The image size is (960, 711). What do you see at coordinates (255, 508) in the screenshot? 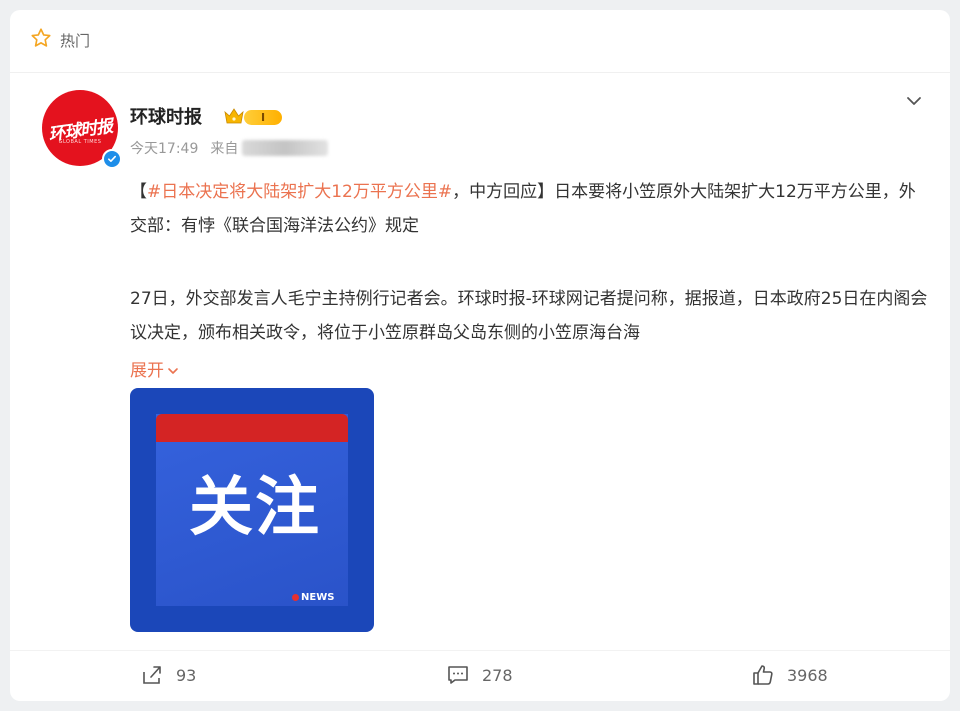
I see `image-title: 关注` at bounding box center [255, 508].